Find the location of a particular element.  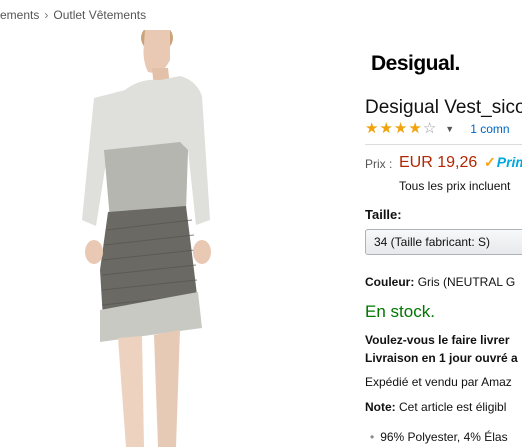

note: Note: Cet article est éligibl is located at coordinates (435, 407).